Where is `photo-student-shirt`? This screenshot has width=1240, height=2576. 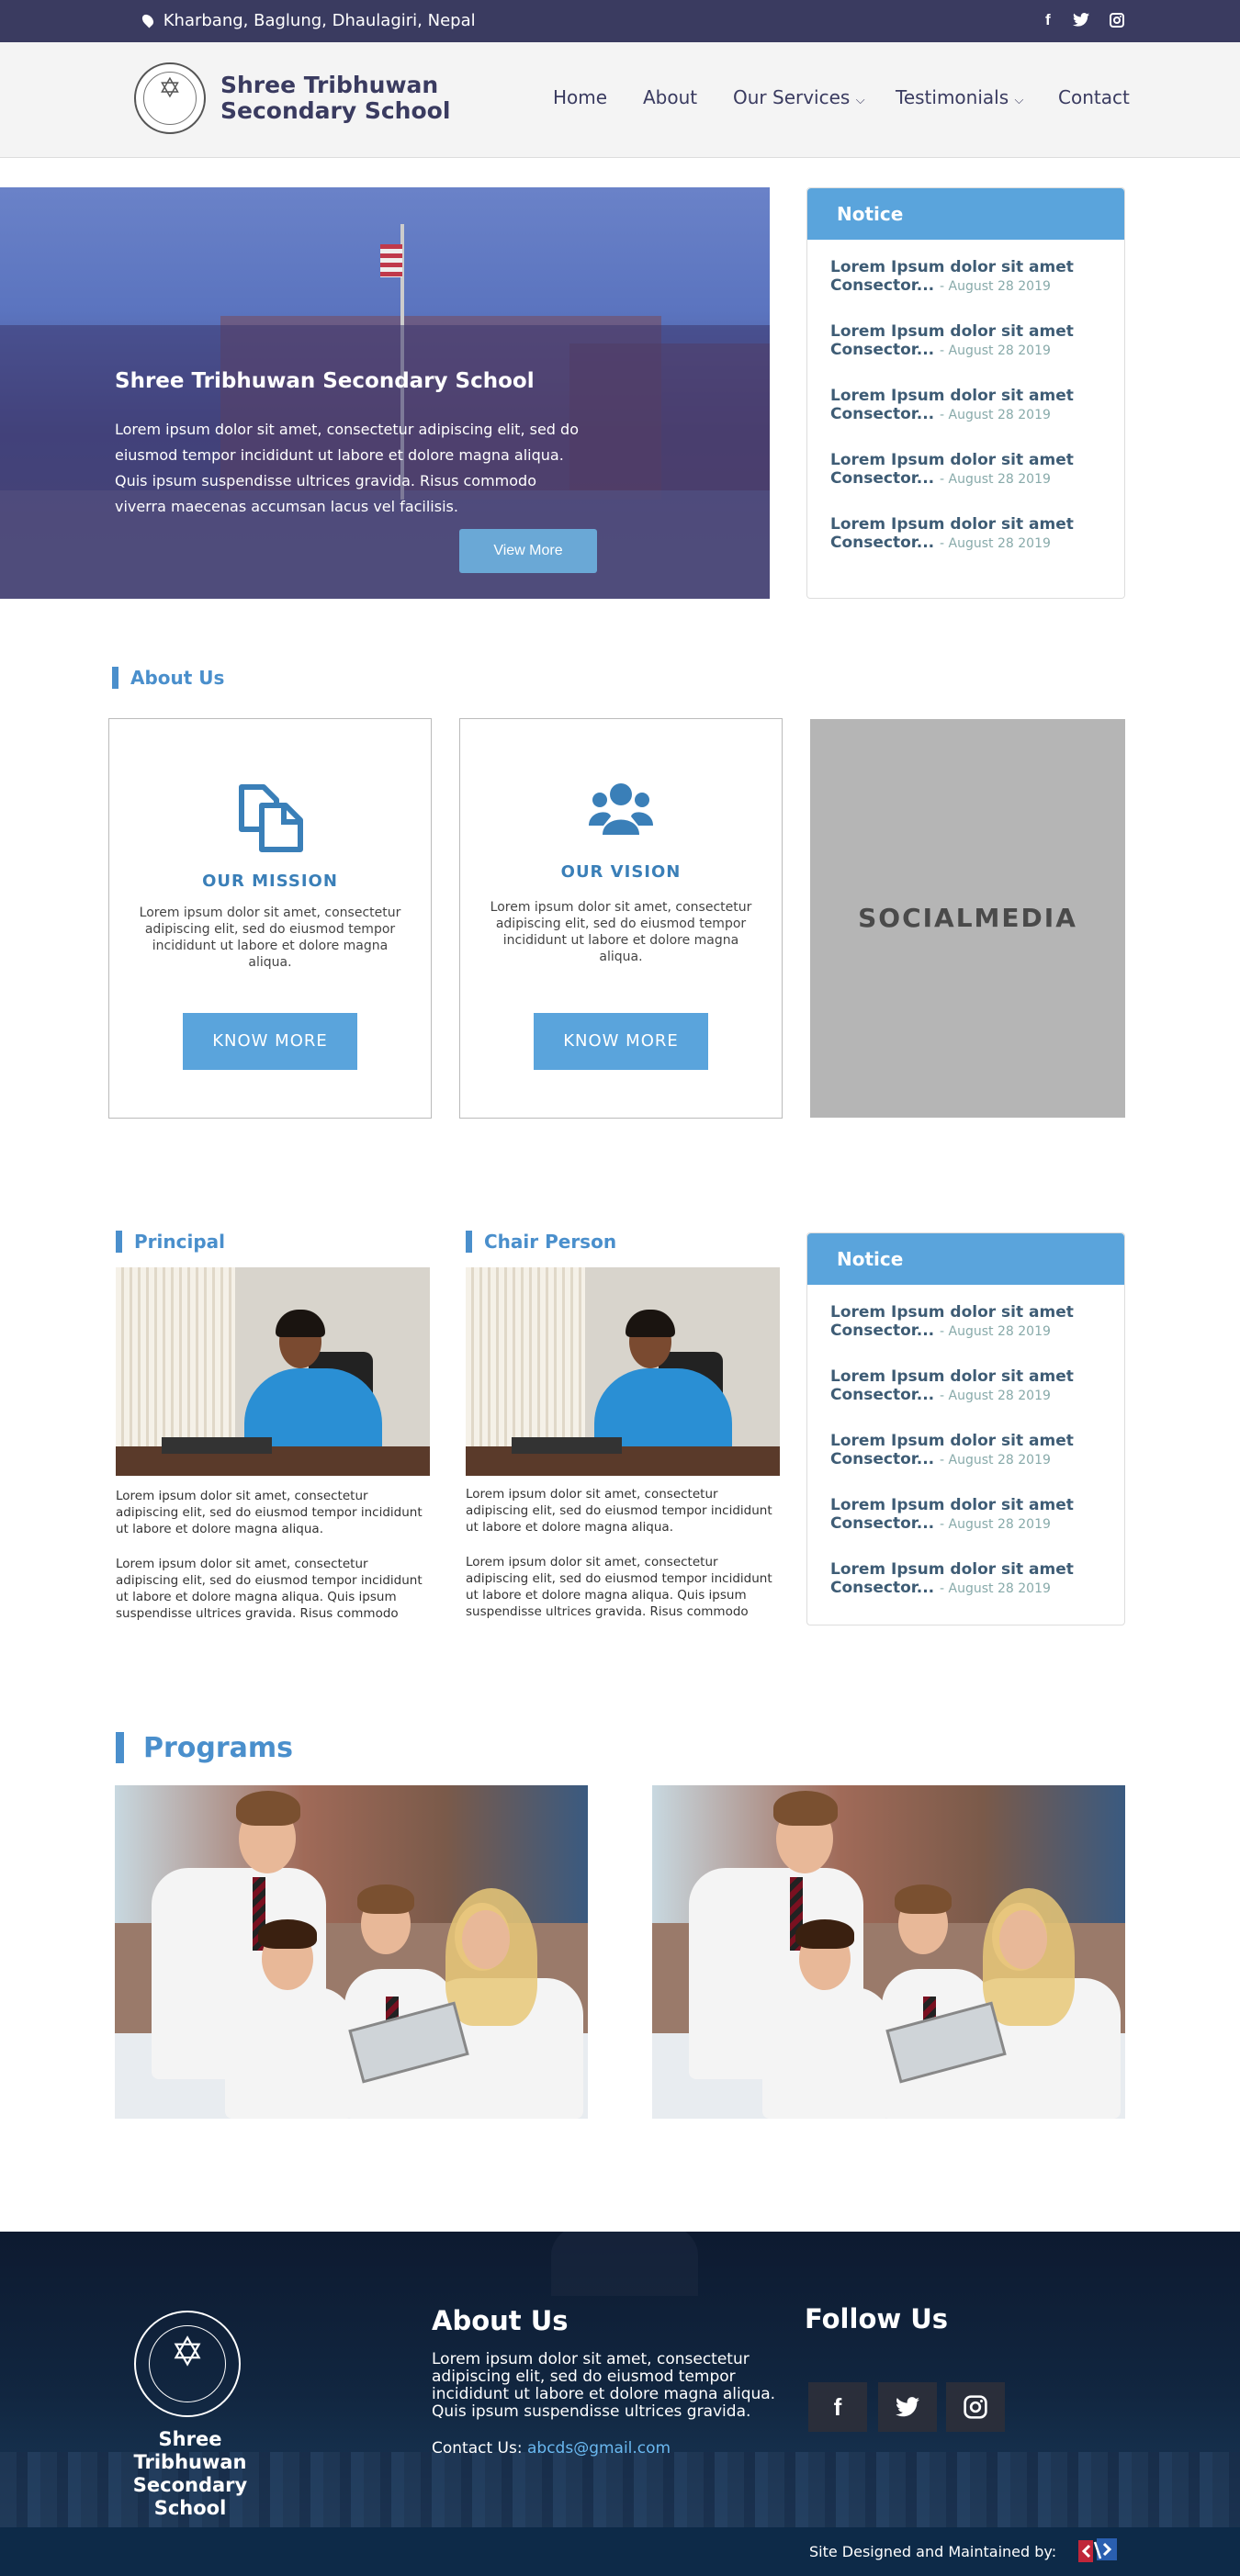
photo-student-shirt is located at coordinates (289, 2053).